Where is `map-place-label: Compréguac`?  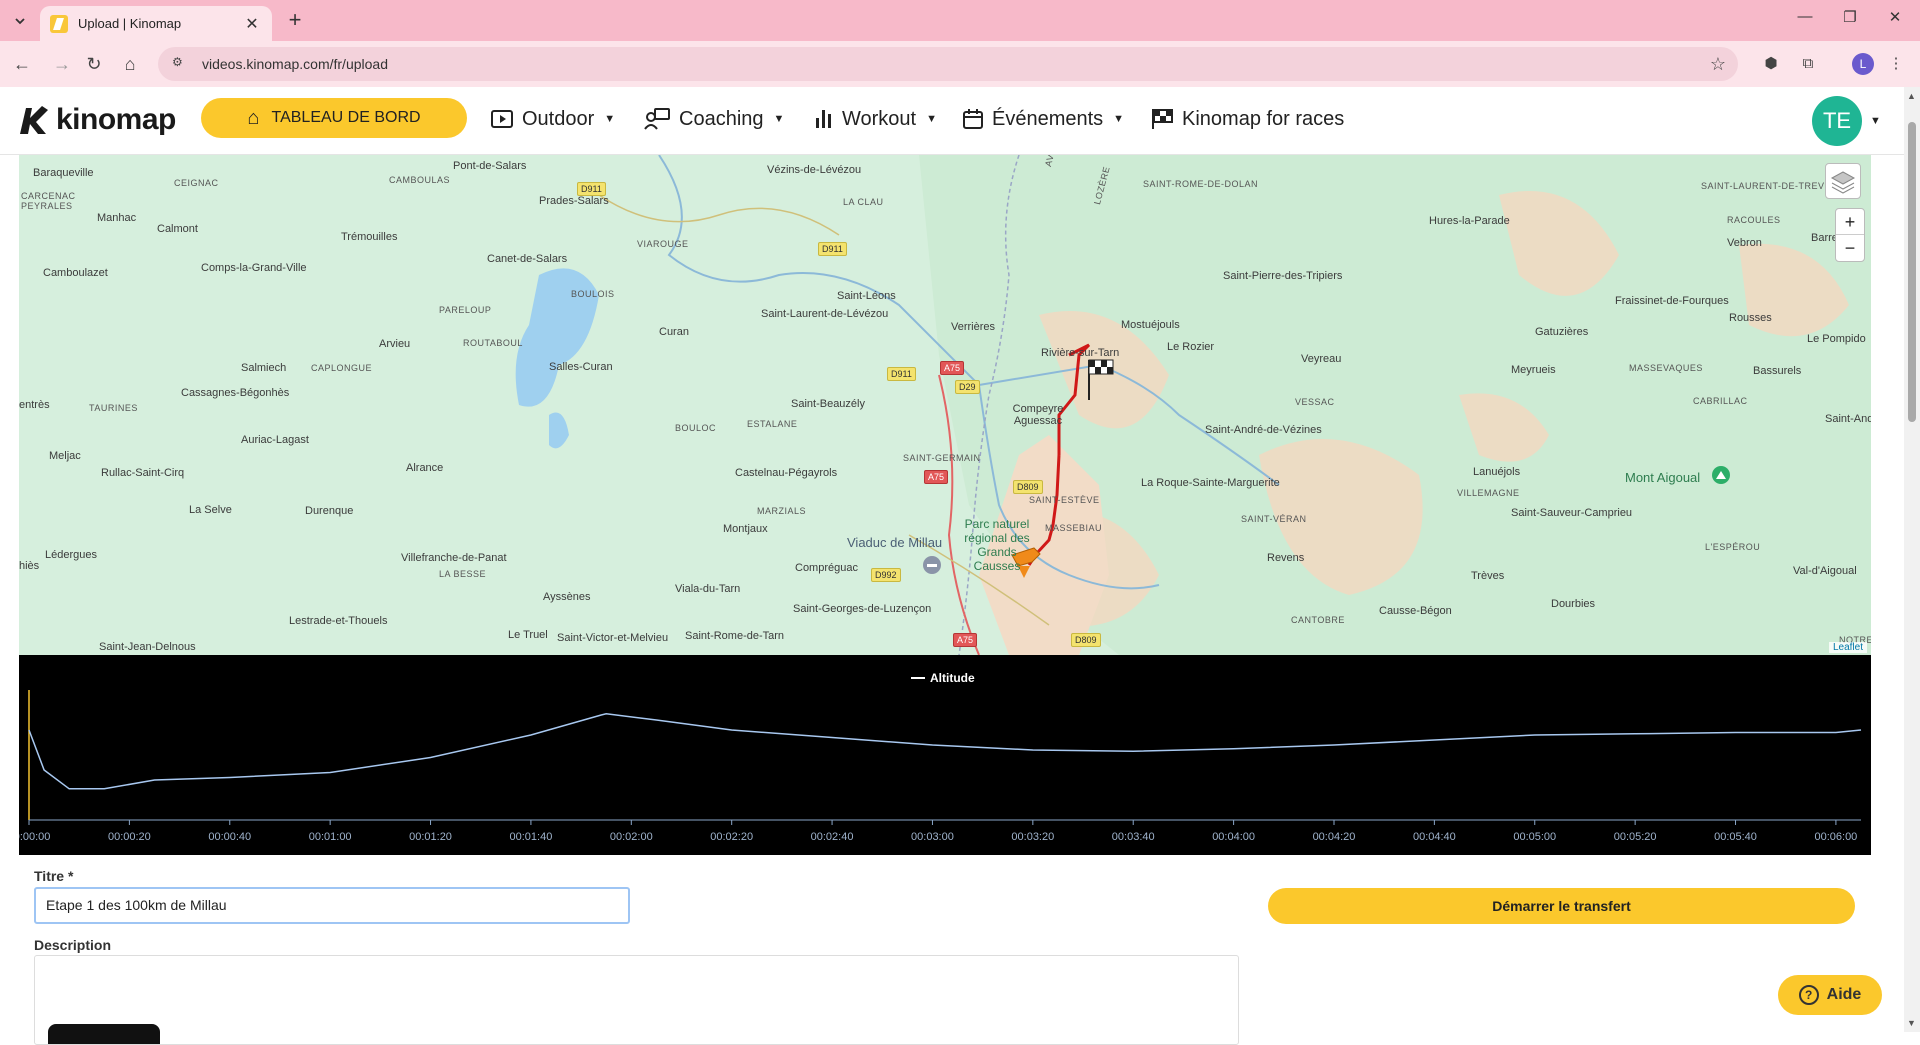 map-place-label: Compréguac is located at coordinates (826, 568).